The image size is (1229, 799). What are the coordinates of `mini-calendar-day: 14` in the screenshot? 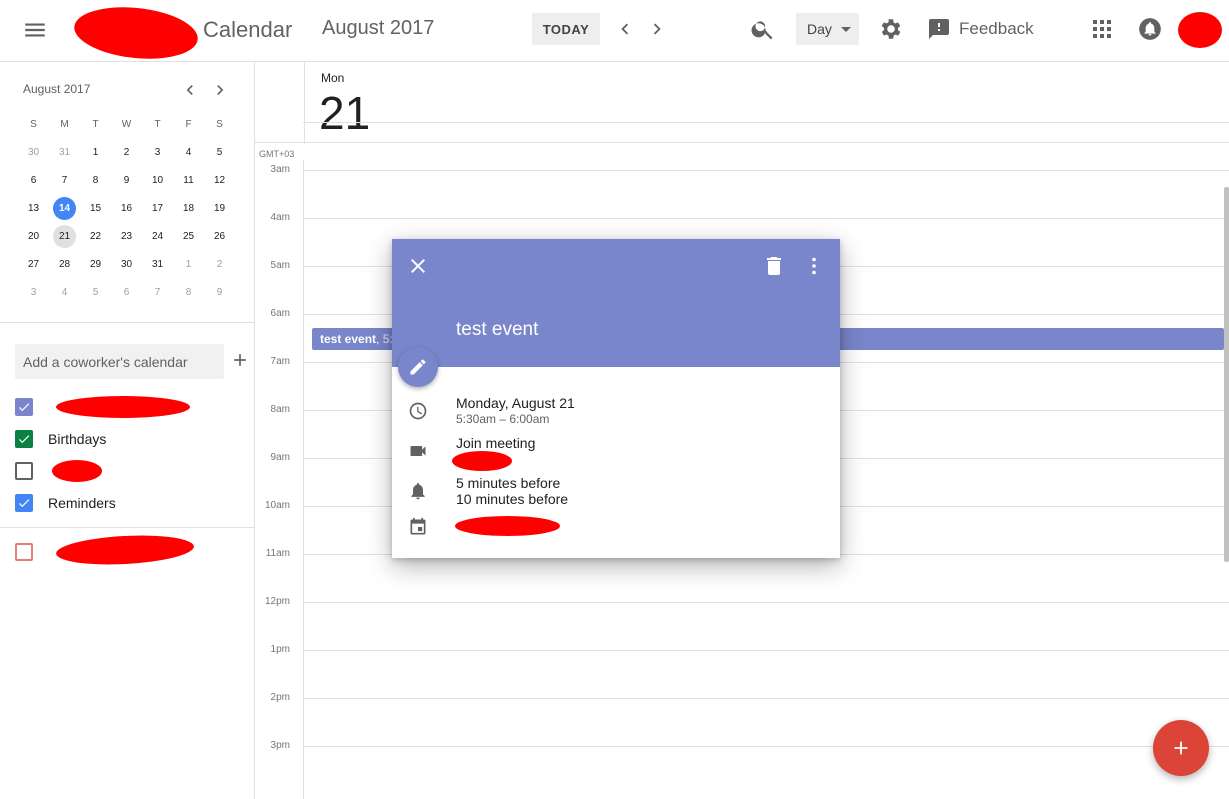 It's located at (64, 208).